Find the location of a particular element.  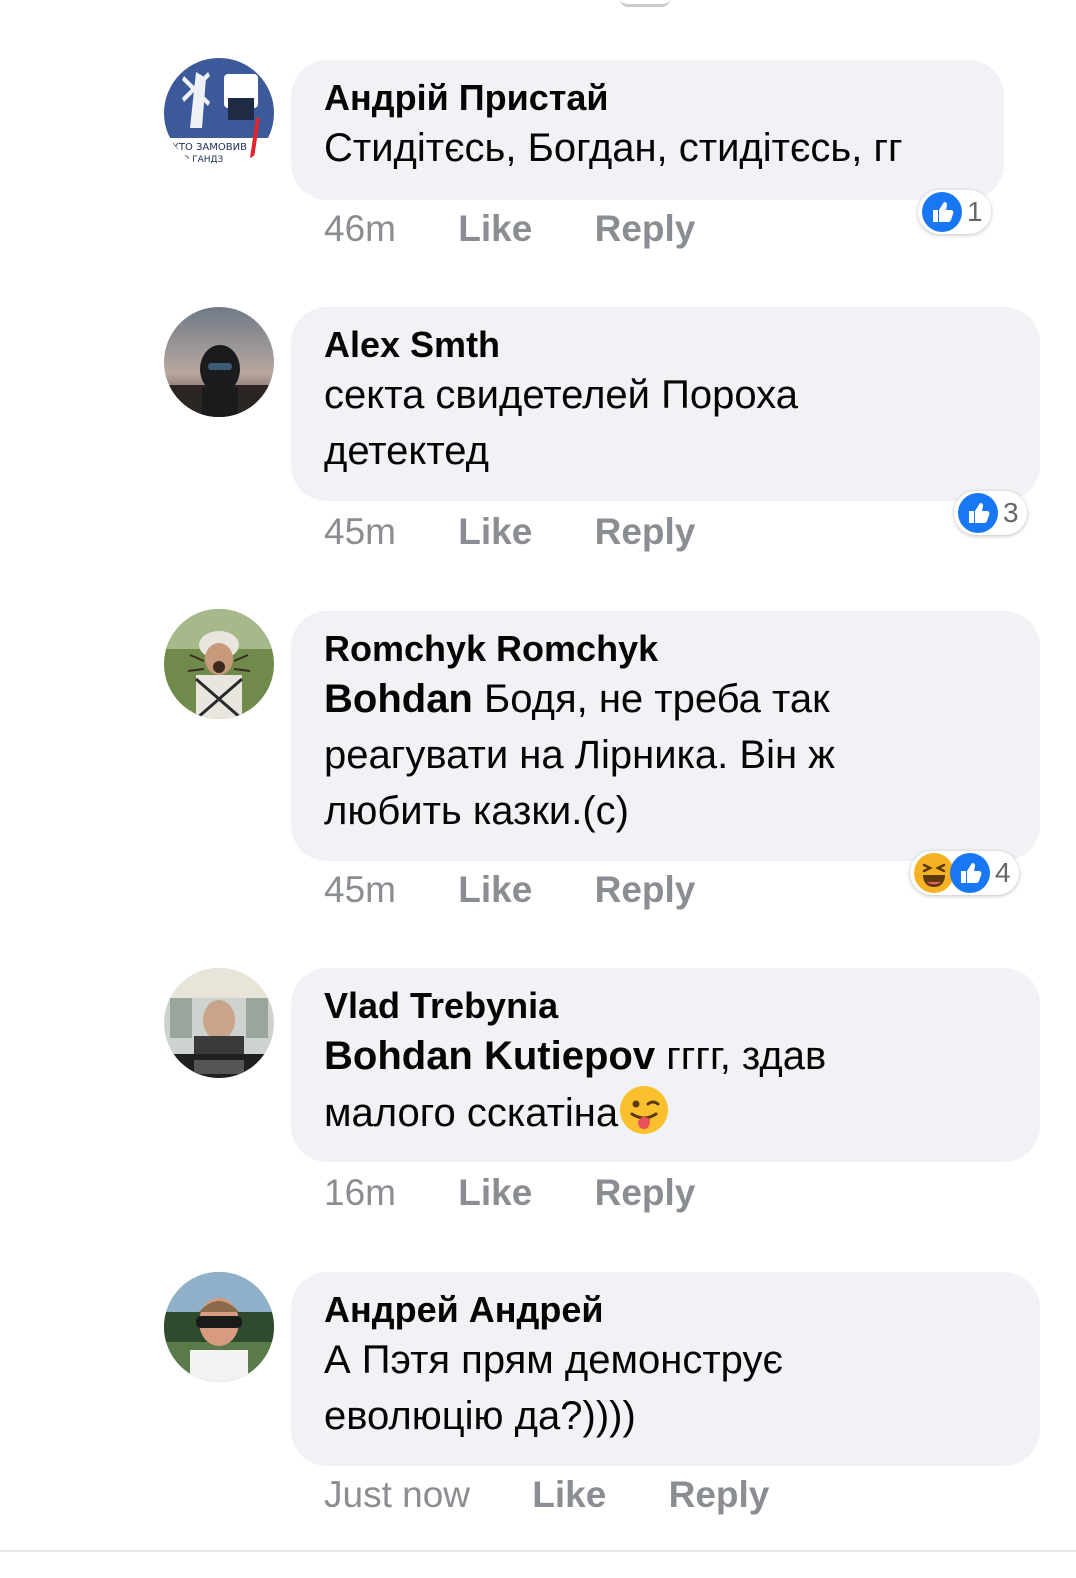

comment-text: секта свидетелей Пороха детектед is located at coordinates (604, 423).